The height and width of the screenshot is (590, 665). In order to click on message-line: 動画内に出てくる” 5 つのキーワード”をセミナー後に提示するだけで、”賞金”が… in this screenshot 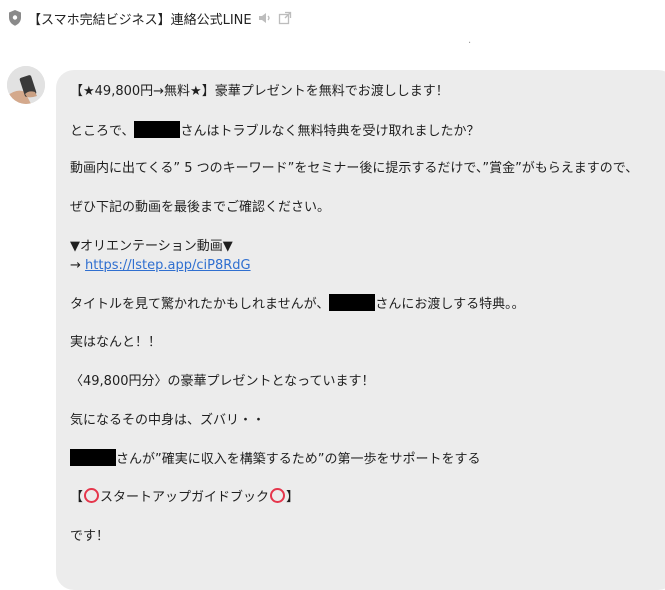, I will do `click(354, 169)`.